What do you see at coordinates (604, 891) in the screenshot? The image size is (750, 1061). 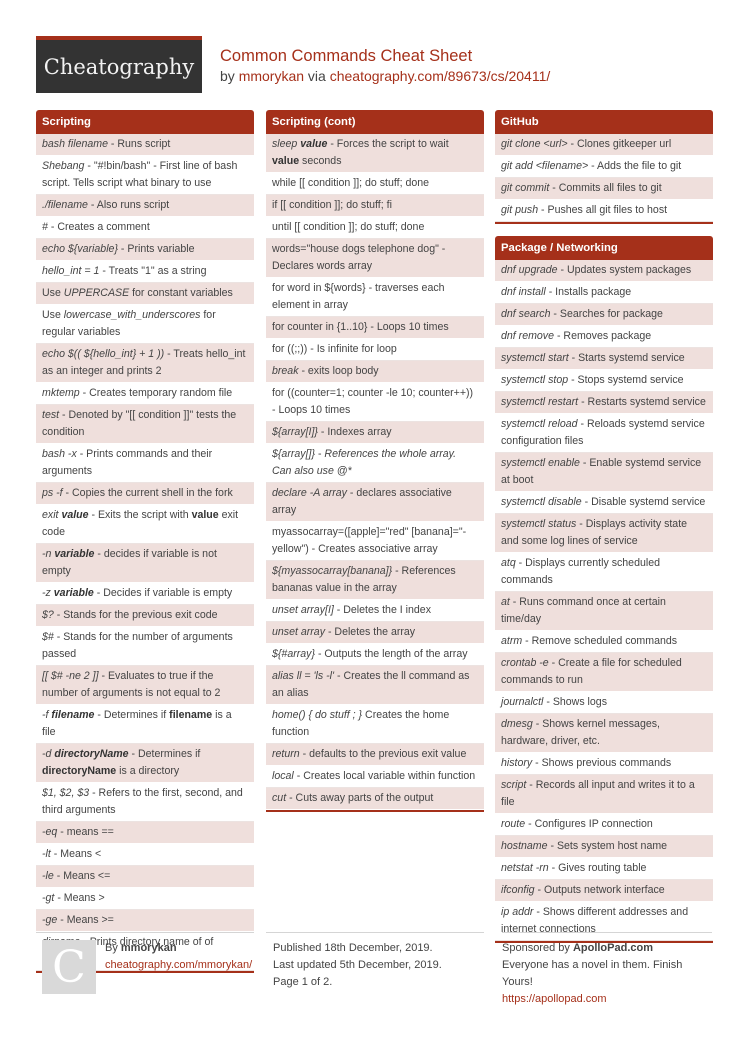 I see `list-item: ifconfig - Outputs network interface` at bounding box center [604, 891].